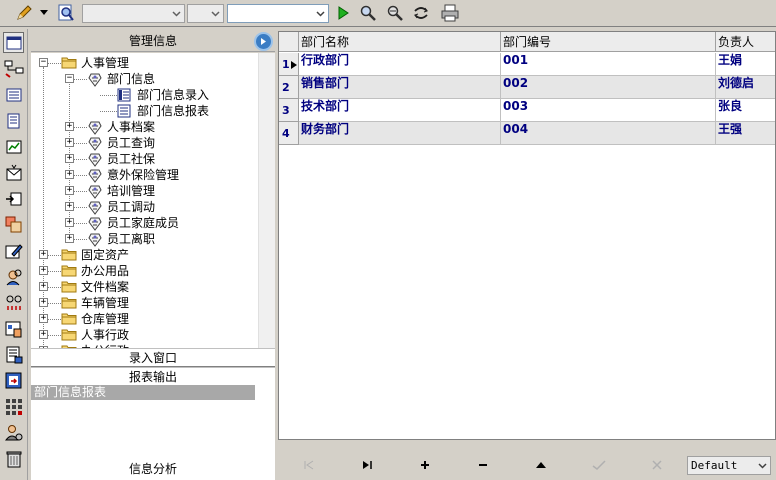  I want to click on mail-icon, so click(13, 172).